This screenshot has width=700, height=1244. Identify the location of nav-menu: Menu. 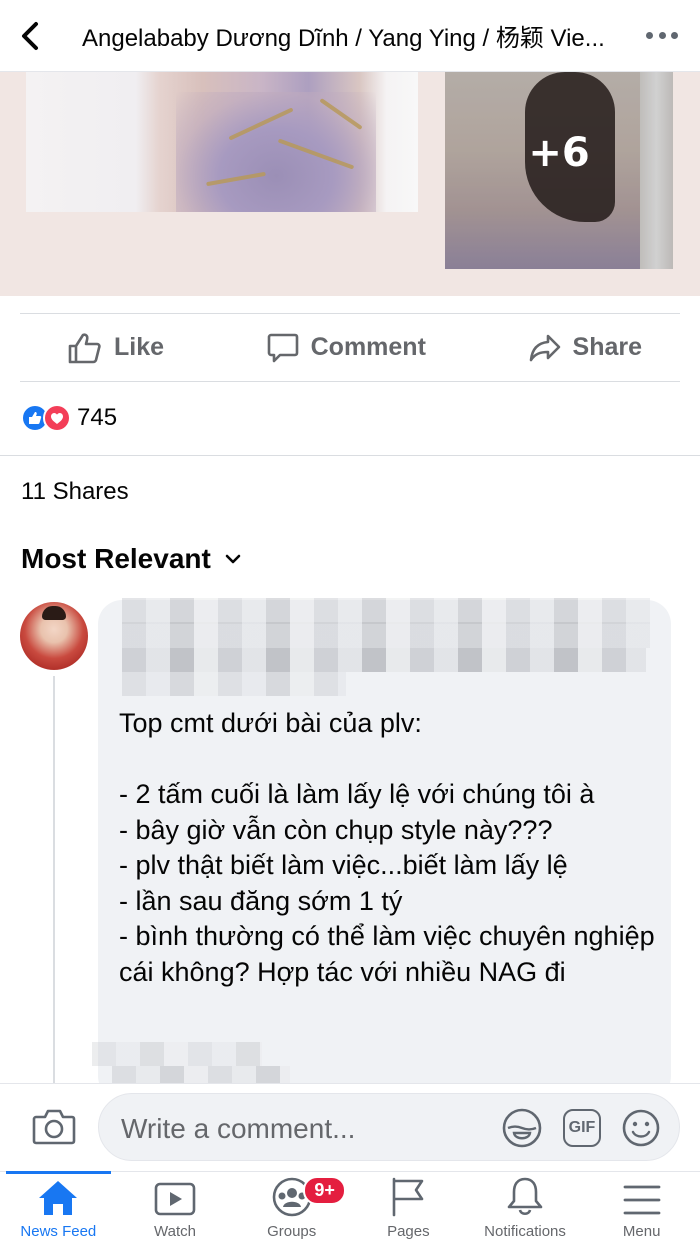
(641, 1208).